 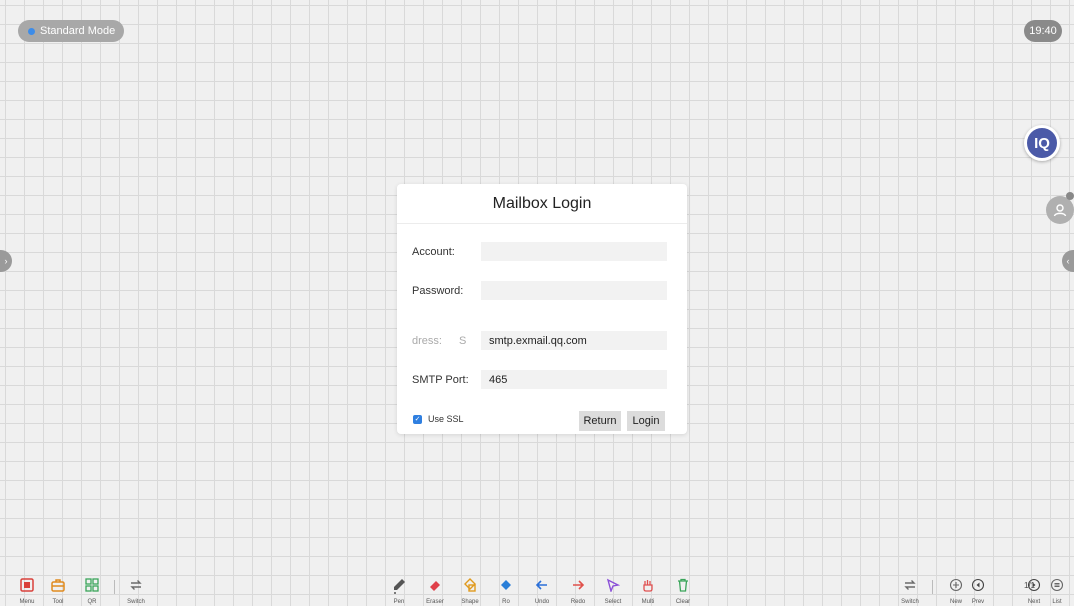 I want to click on toolbar-switch-right-label: Switch, so click(x=910, y=602).